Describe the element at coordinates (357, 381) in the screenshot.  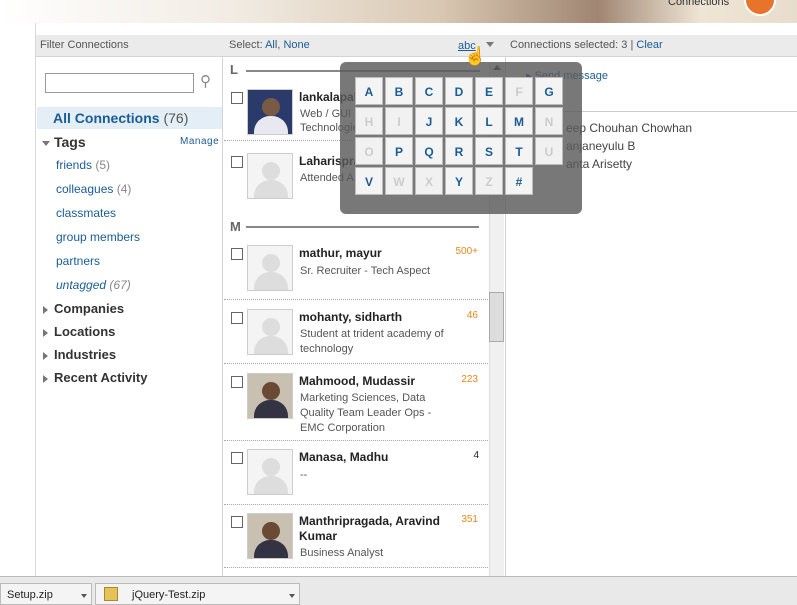
I see `contact-name: Mahmood, Mudassir` at that location.